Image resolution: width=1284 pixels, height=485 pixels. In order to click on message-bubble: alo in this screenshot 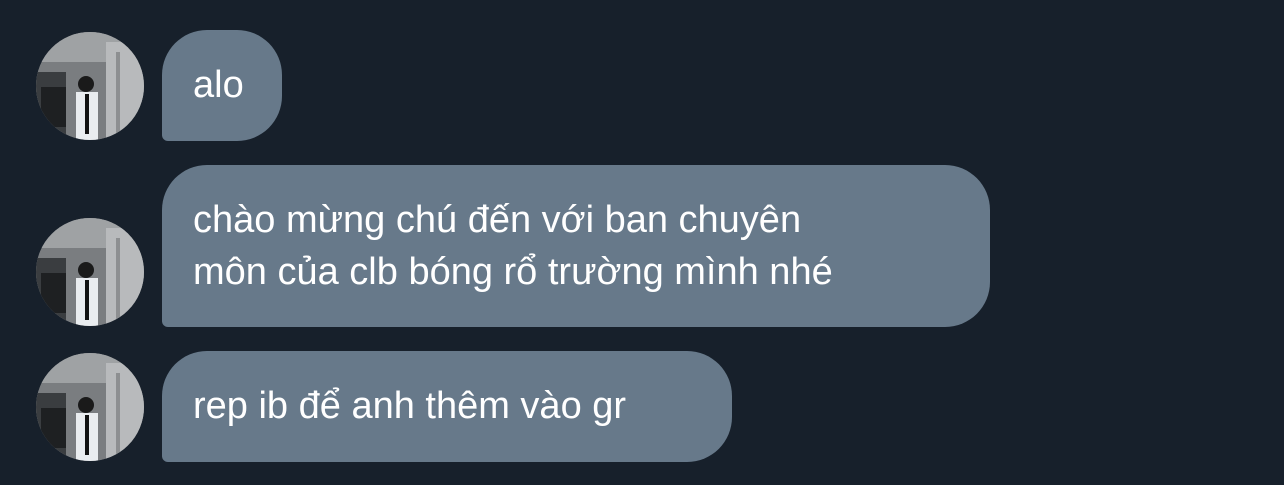, I will do `click(222, 85)`.